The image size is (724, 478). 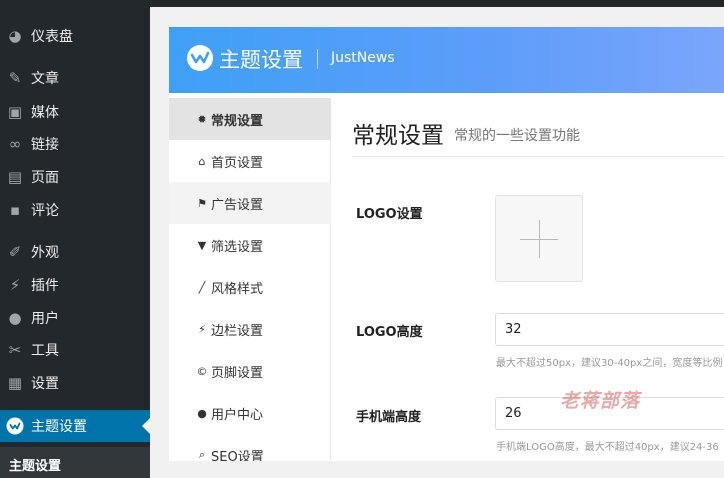 I want to click on tab-filter: ▼ 筛选设置, so click(x=250, y=245).